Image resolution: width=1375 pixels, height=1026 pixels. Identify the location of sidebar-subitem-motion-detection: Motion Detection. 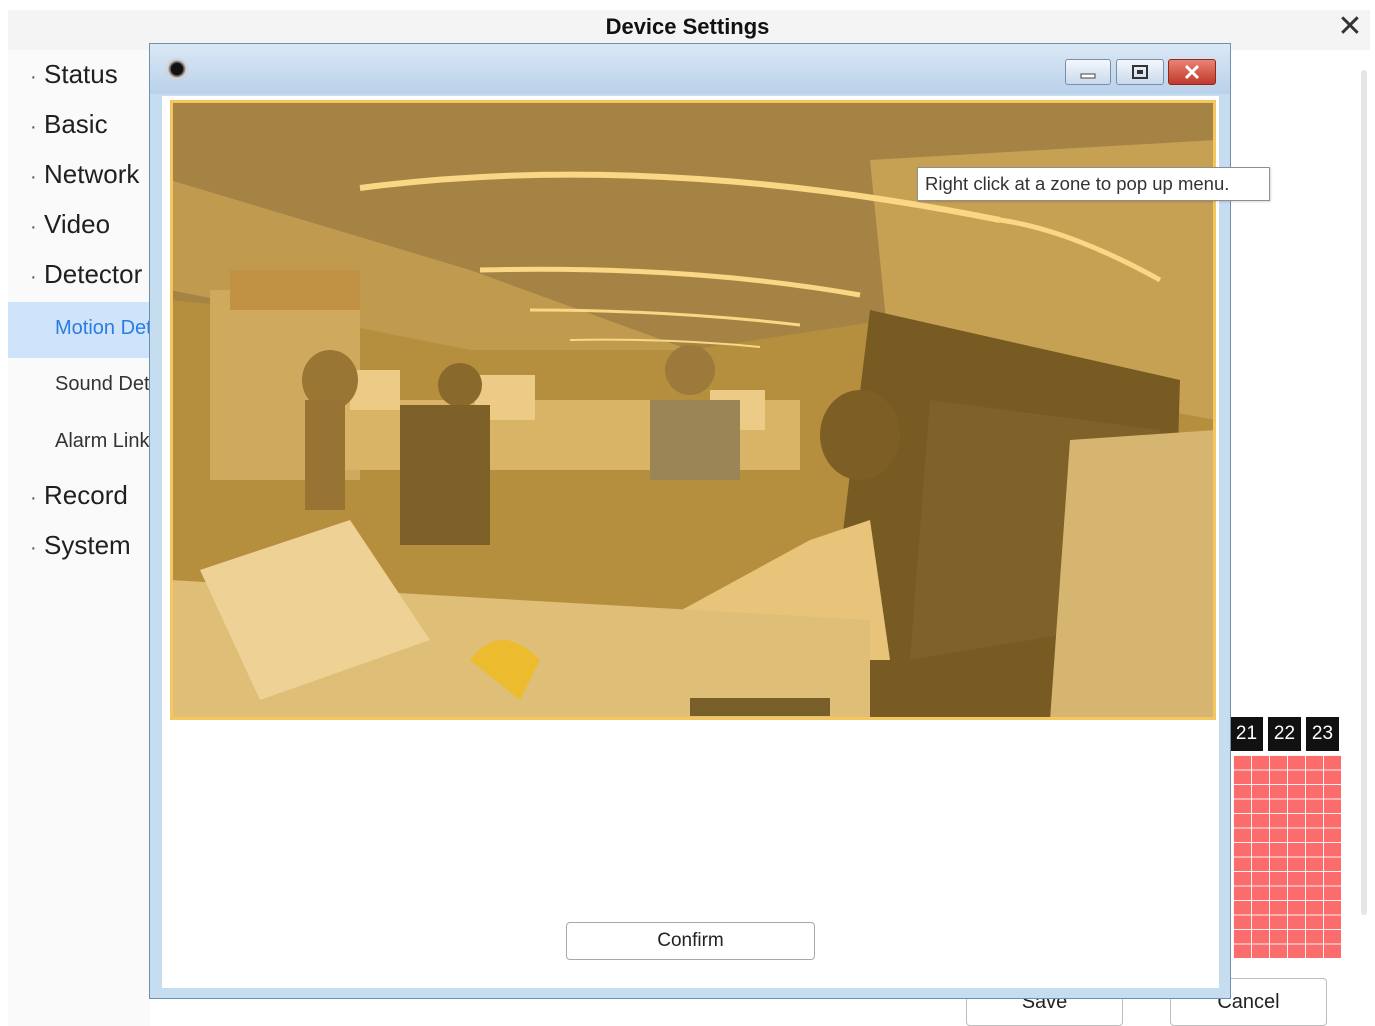
(79, 330).